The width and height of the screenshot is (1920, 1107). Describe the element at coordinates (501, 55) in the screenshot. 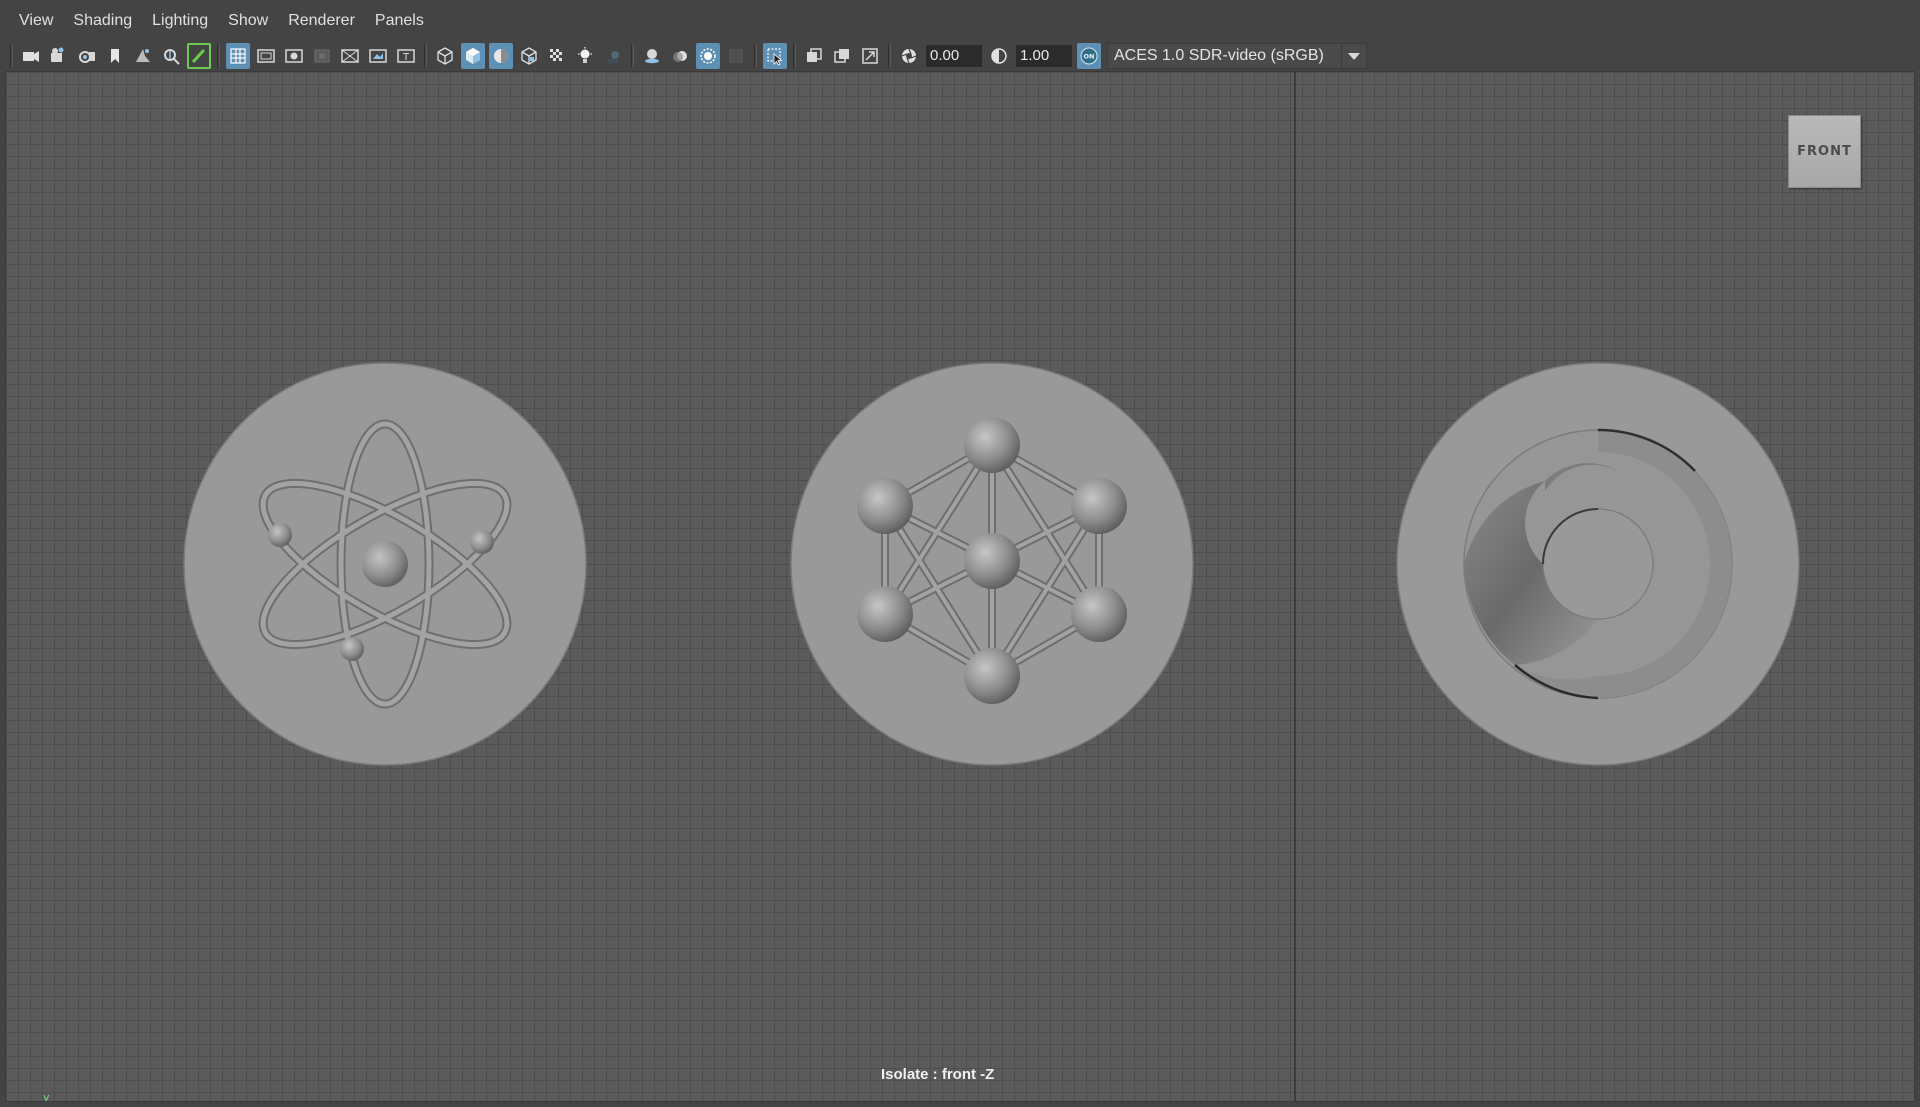

I see `default-material-icon` at that location.